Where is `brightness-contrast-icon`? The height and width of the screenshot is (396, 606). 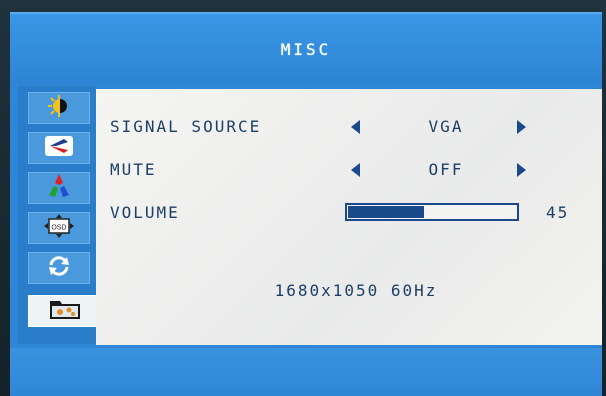
brightness-contrast-icon is located at coordinates (59, 108).